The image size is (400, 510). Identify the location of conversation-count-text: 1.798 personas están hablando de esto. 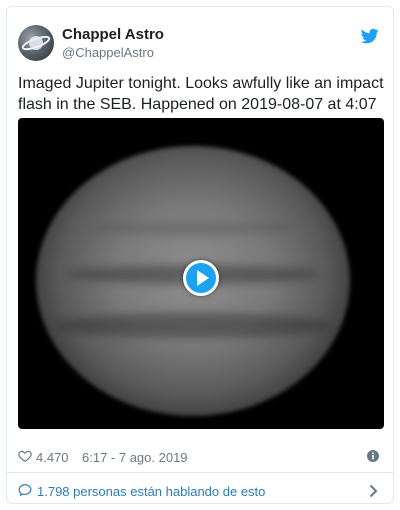
(151, 491).